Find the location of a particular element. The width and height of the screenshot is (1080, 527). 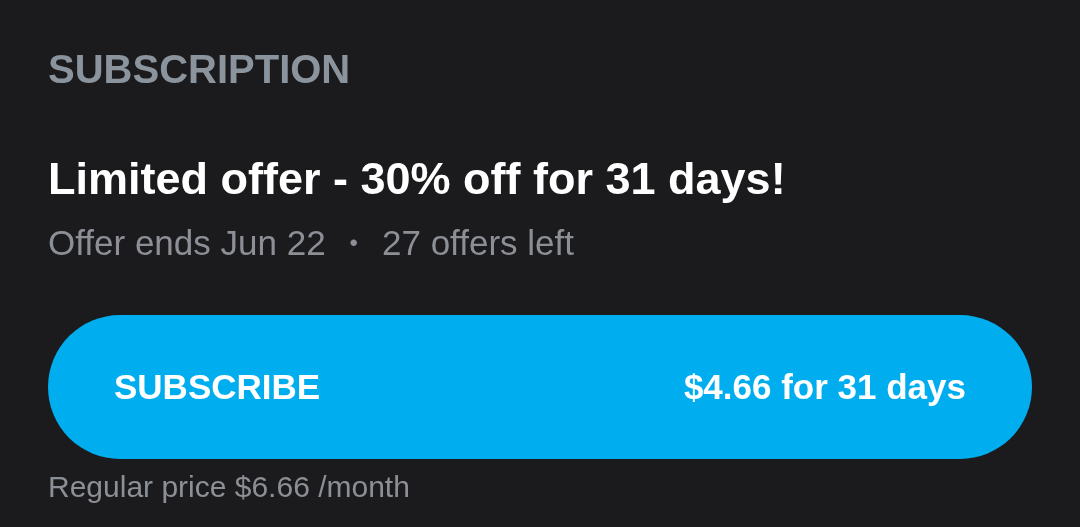

offer-end-date: Offer ends Jun 22 is located at coordinates (187, 243).